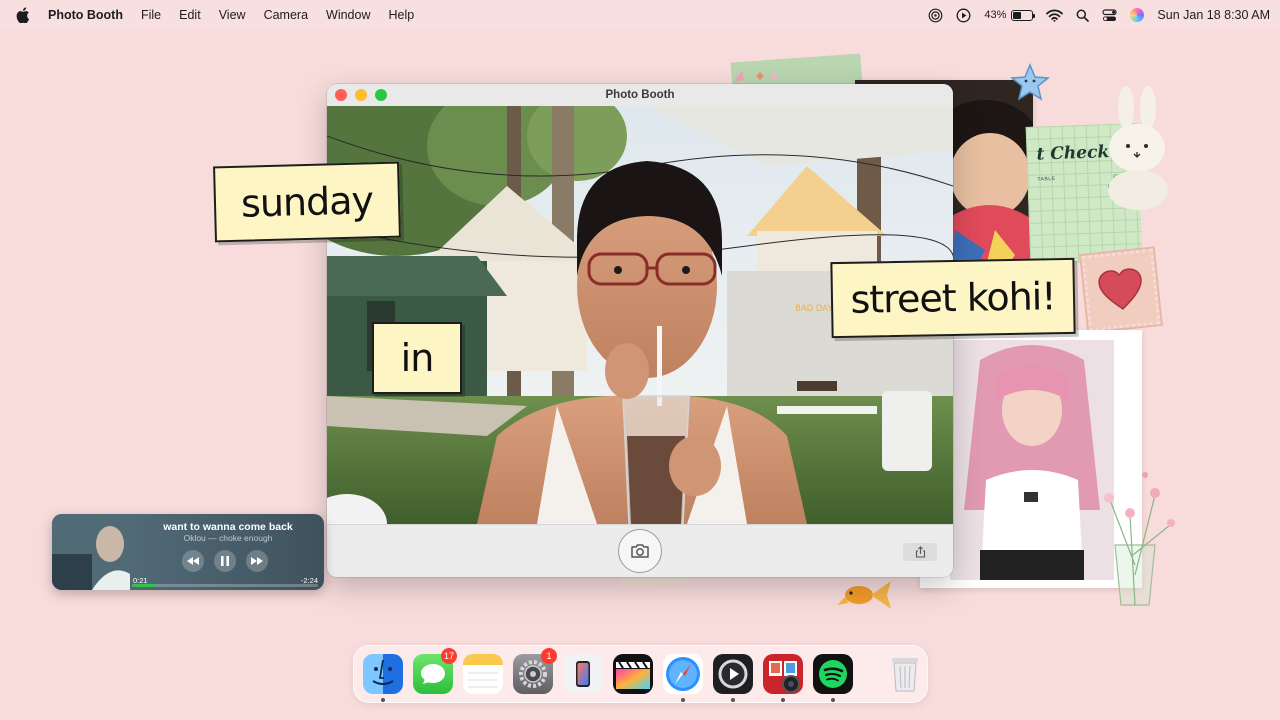  Describe the element at coordinates (286, 15) in the screenshot. I see `menu-camera: Camera` at that location.